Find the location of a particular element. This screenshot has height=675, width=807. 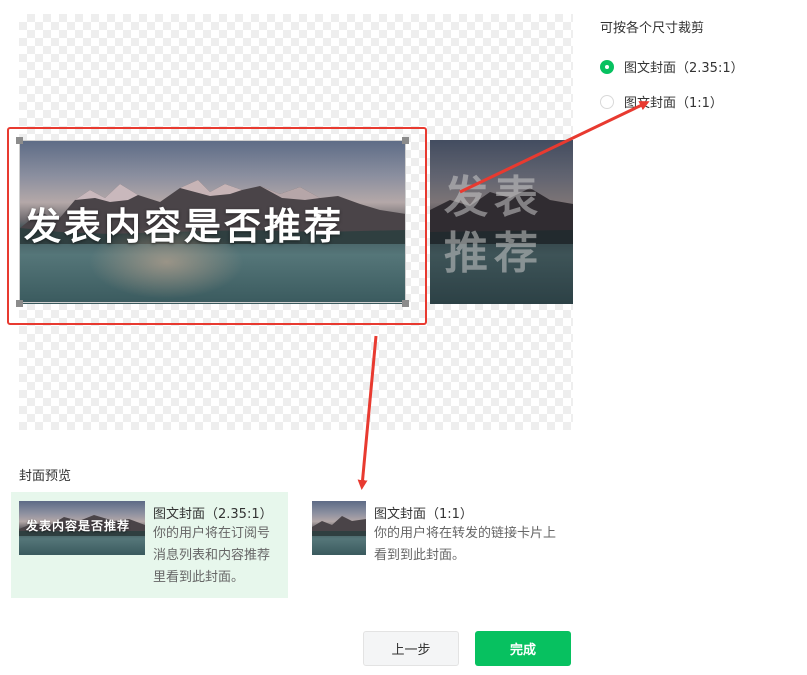

preview-wide-desc: 你的用户将在订阅号 消息列表和内容推荐 里看到此封面。 is located at coordinates (211, 556).